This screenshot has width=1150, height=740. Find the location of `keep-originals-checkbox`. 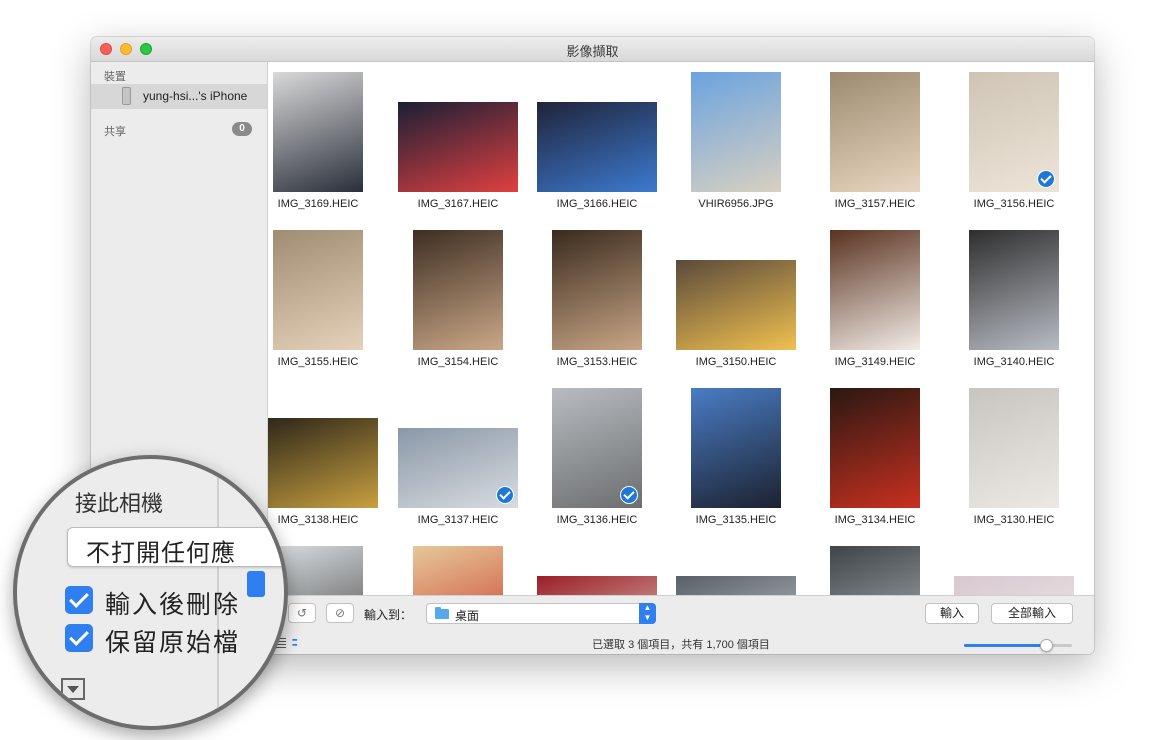

keep-originals-checkbox is located at coordinates (79, 638).